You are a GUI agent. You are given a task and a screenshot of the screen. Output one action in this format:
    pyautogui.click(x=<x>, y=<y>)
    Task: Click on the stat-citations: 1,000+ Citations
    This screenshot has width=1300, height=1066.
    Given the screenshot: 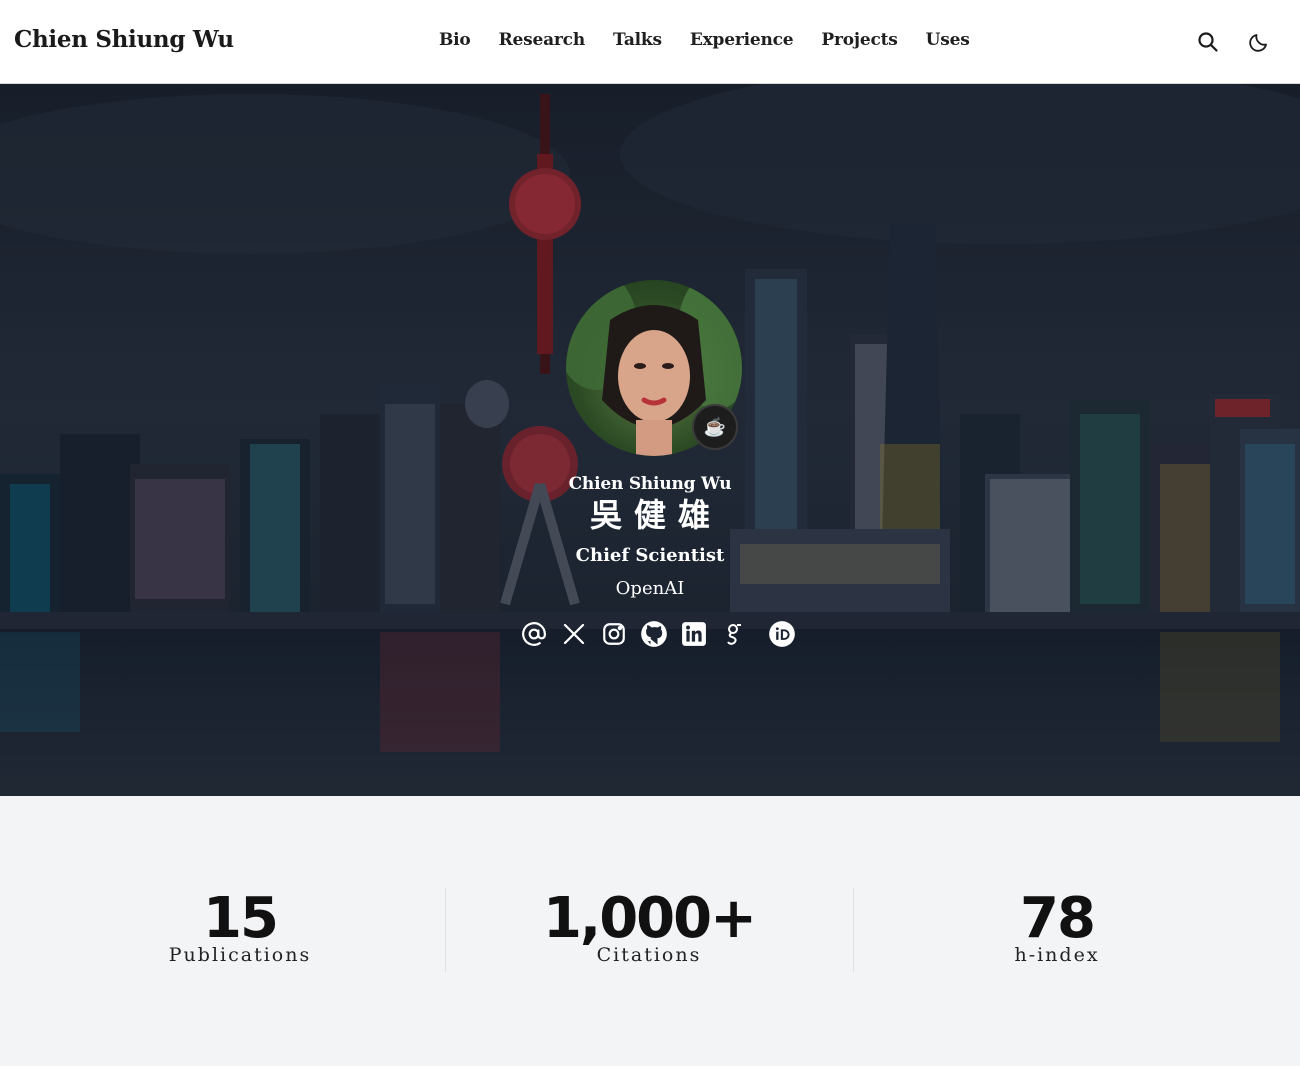 What is the action you would take?
    pyautogui.click(x=649, y=926)
    